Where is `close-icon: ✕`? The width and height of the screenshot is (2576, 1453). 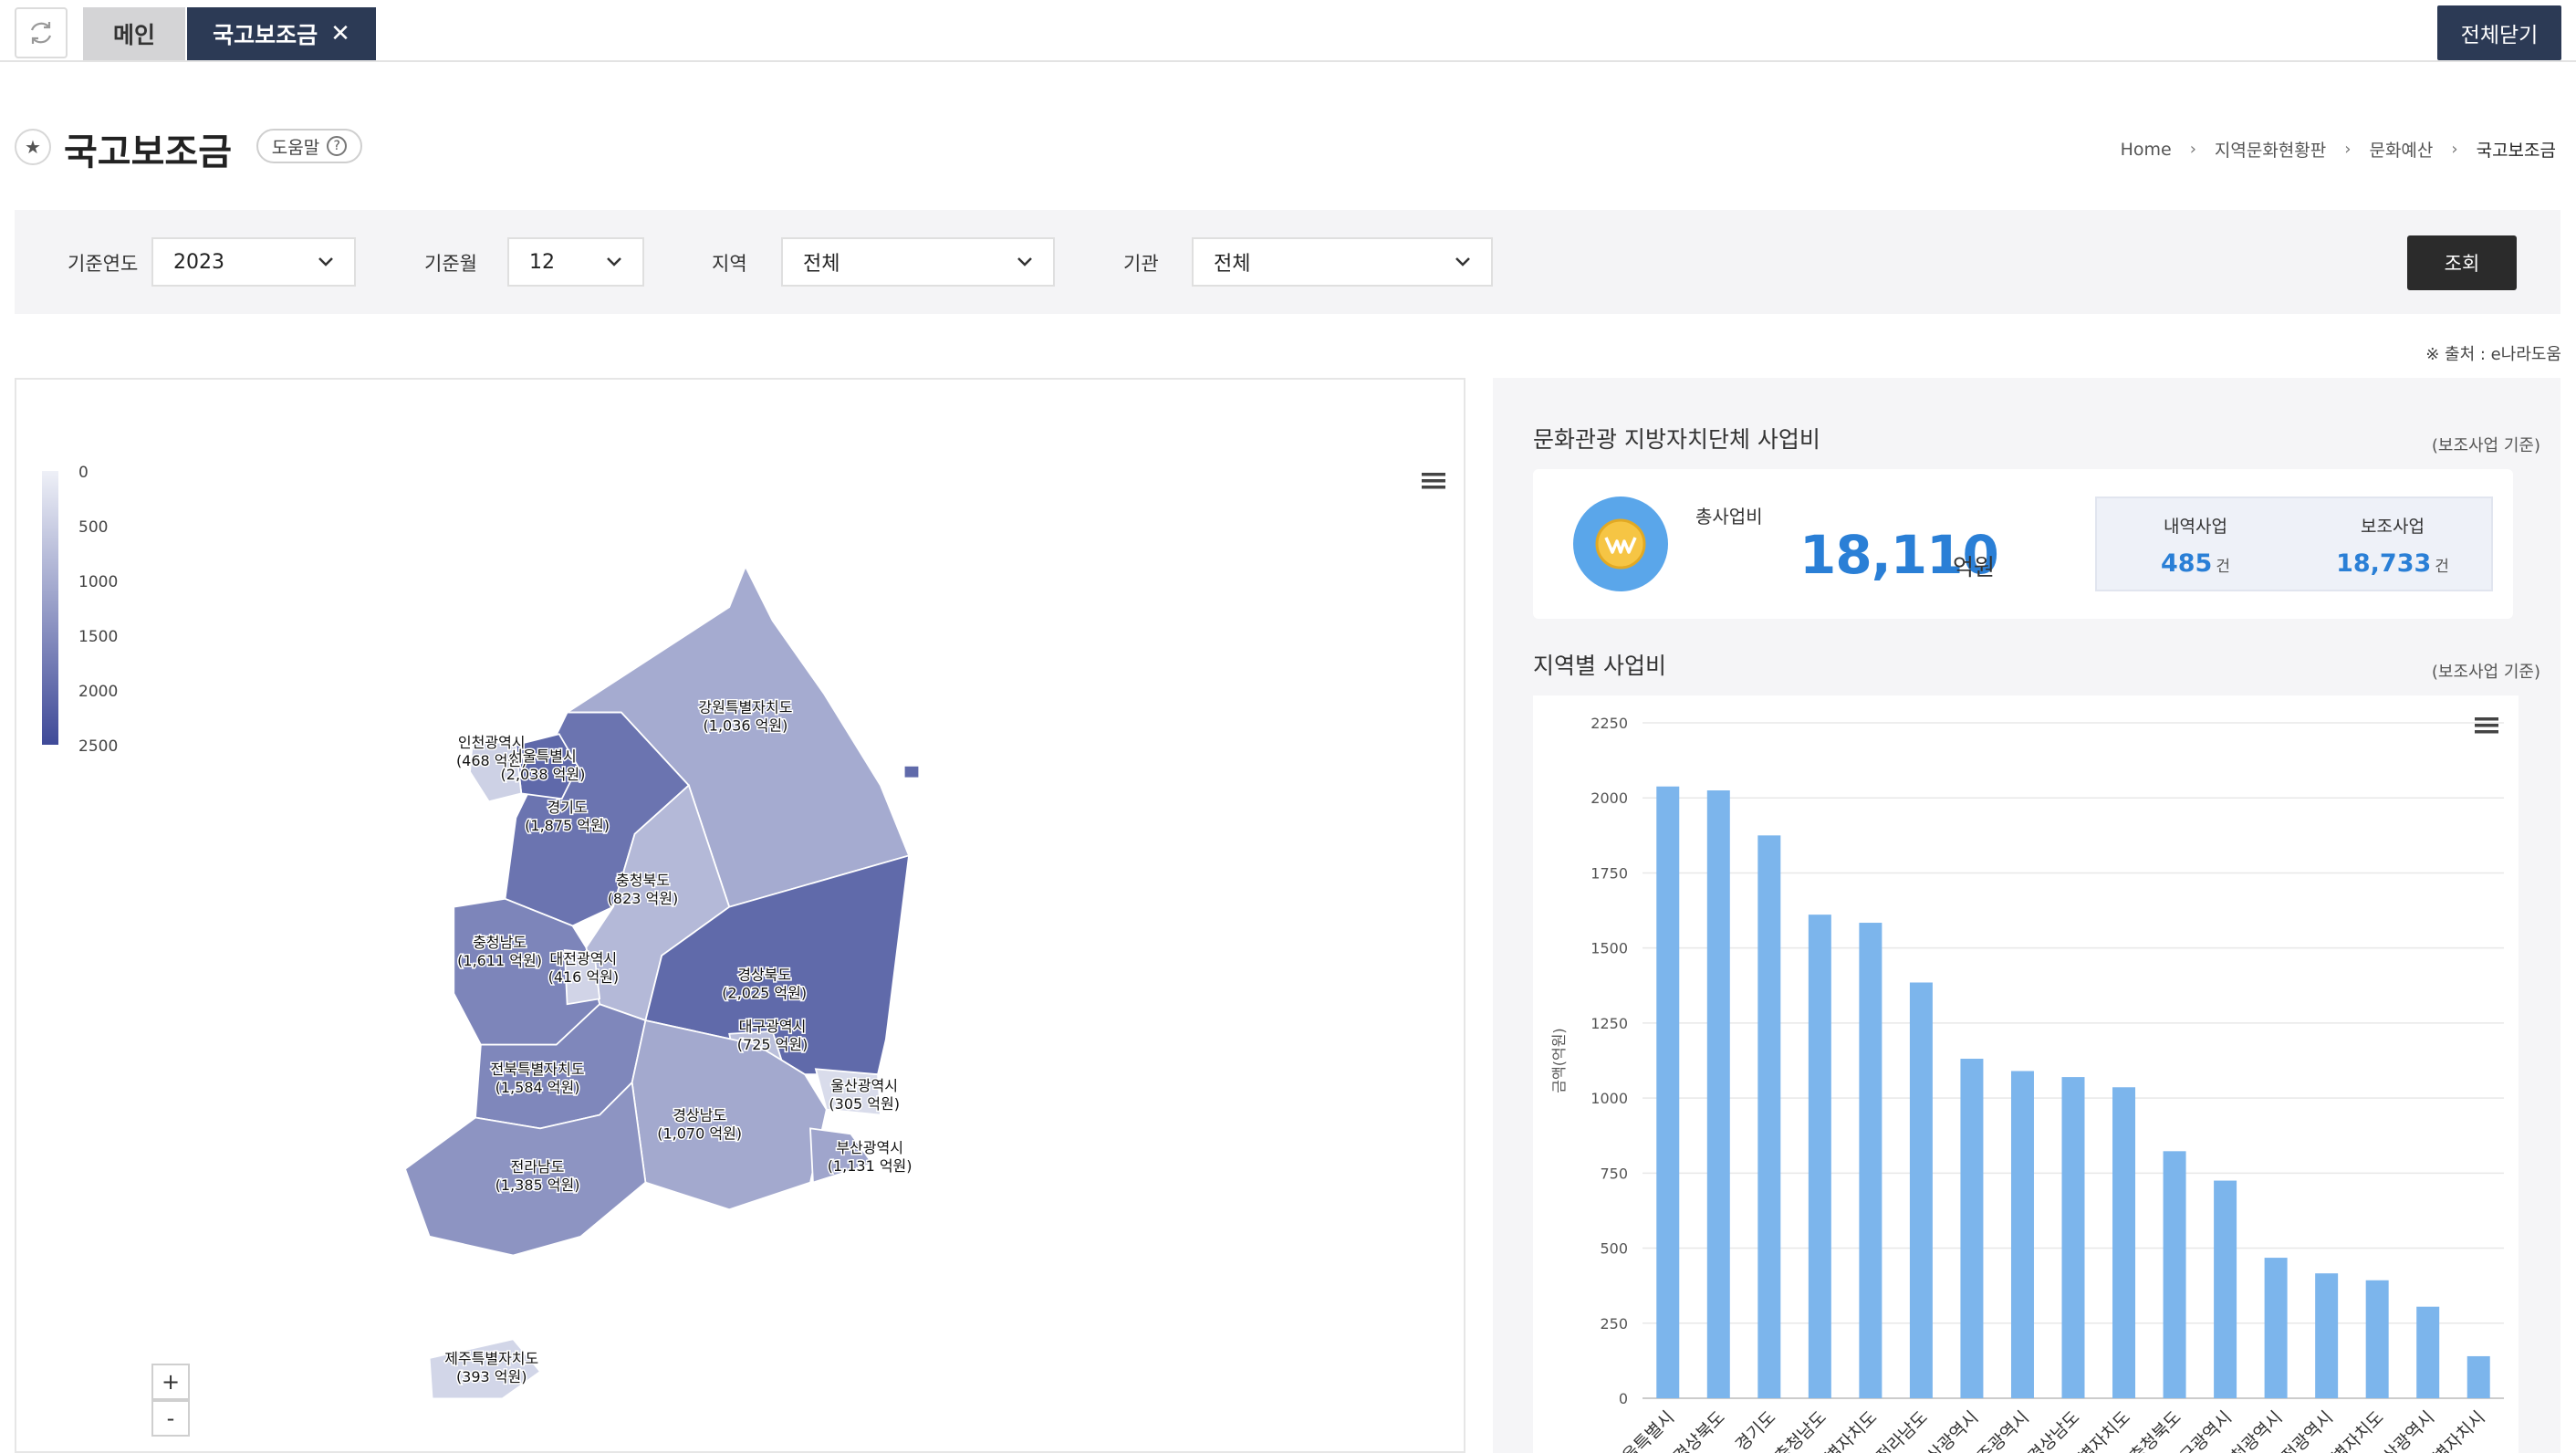 close-icon: ✕ is located at coordinates (340, 33).